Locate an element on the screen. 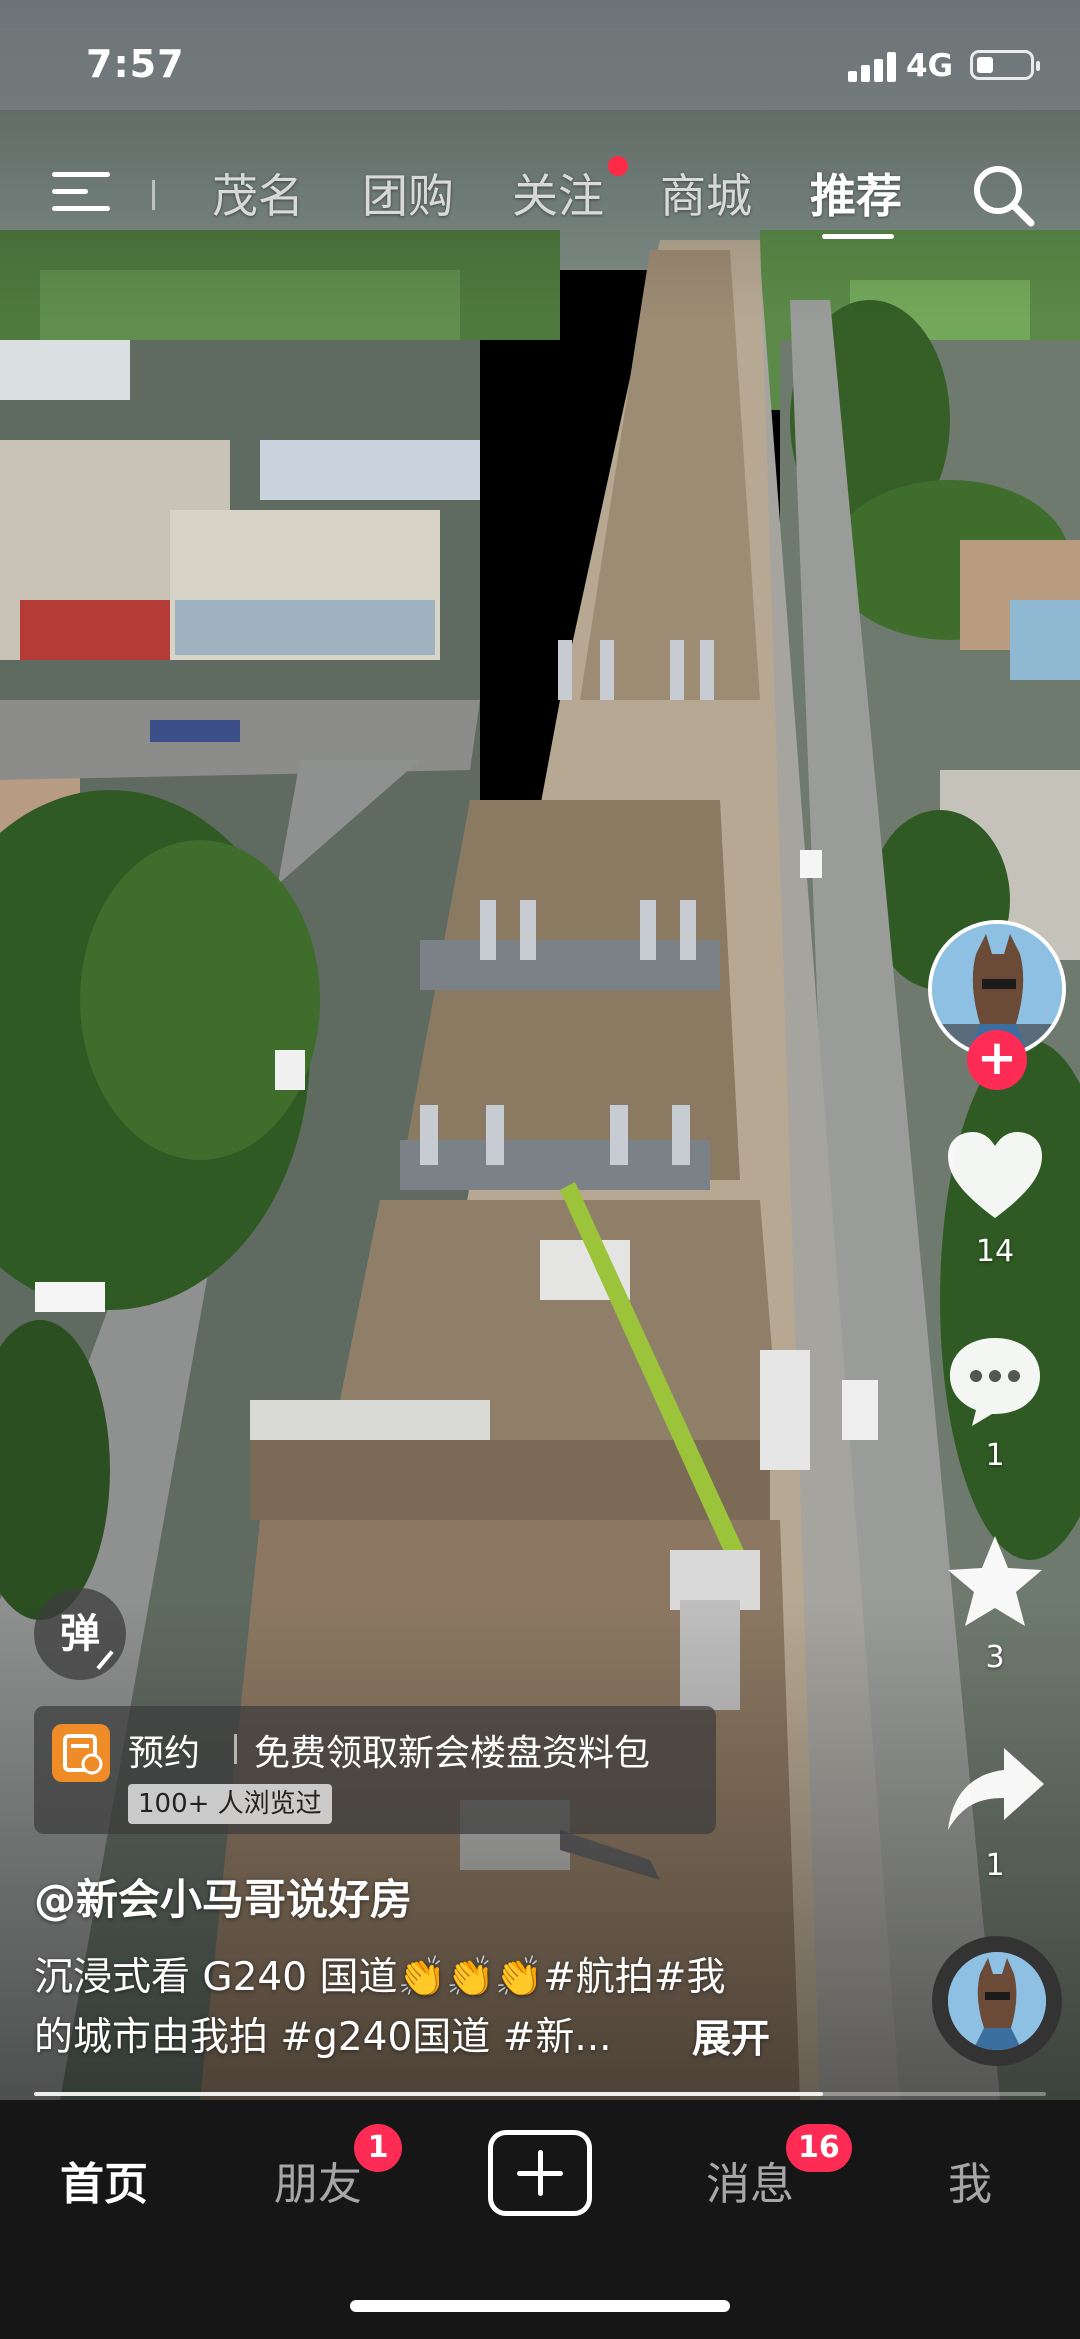  following-new-dot is located at coordinates (618, 166).